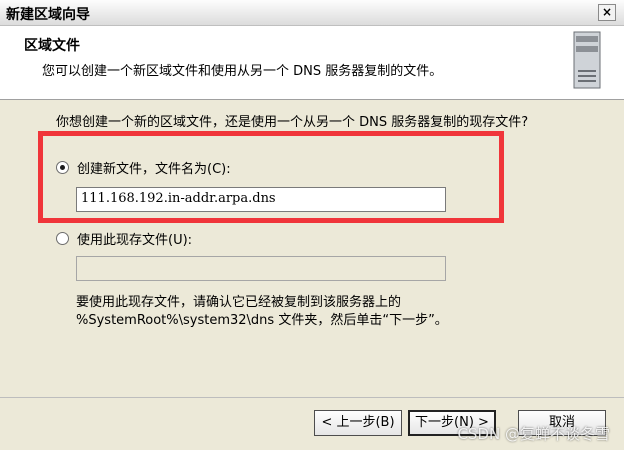 The height and width of the screenshot is (450, 624). Describe the element at coordinates (261, 268) in the screenshot. I see `existing-filename-input` at that location.